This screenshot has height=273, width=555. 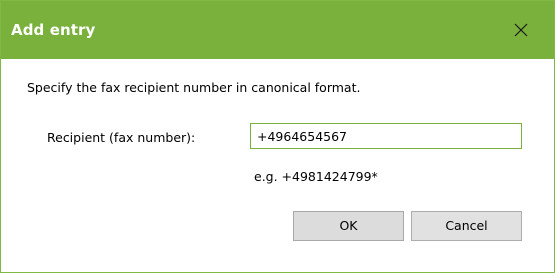 I want to click on close-button, so click(x=521, y=30).